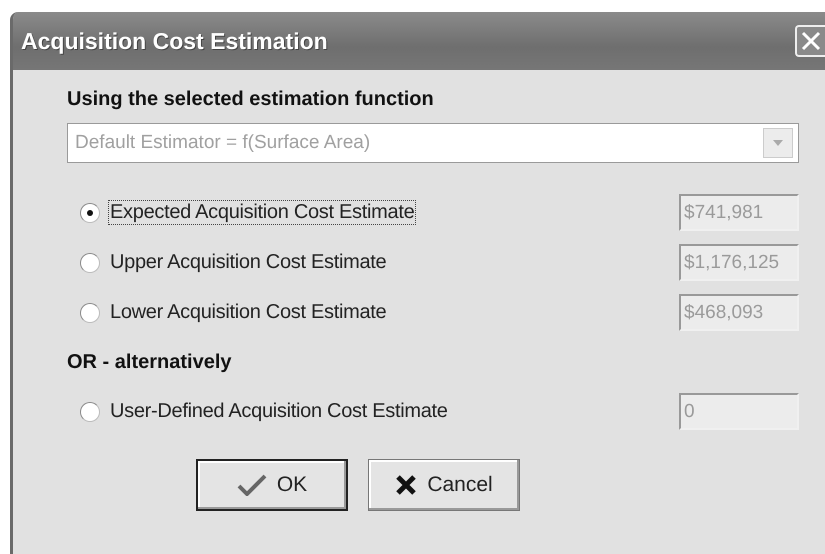  What do you see at coordinates (174, 41) in the screenshot?
I see `window-title: Acquisition Cost Estimation` at bounding box center [174, 41].